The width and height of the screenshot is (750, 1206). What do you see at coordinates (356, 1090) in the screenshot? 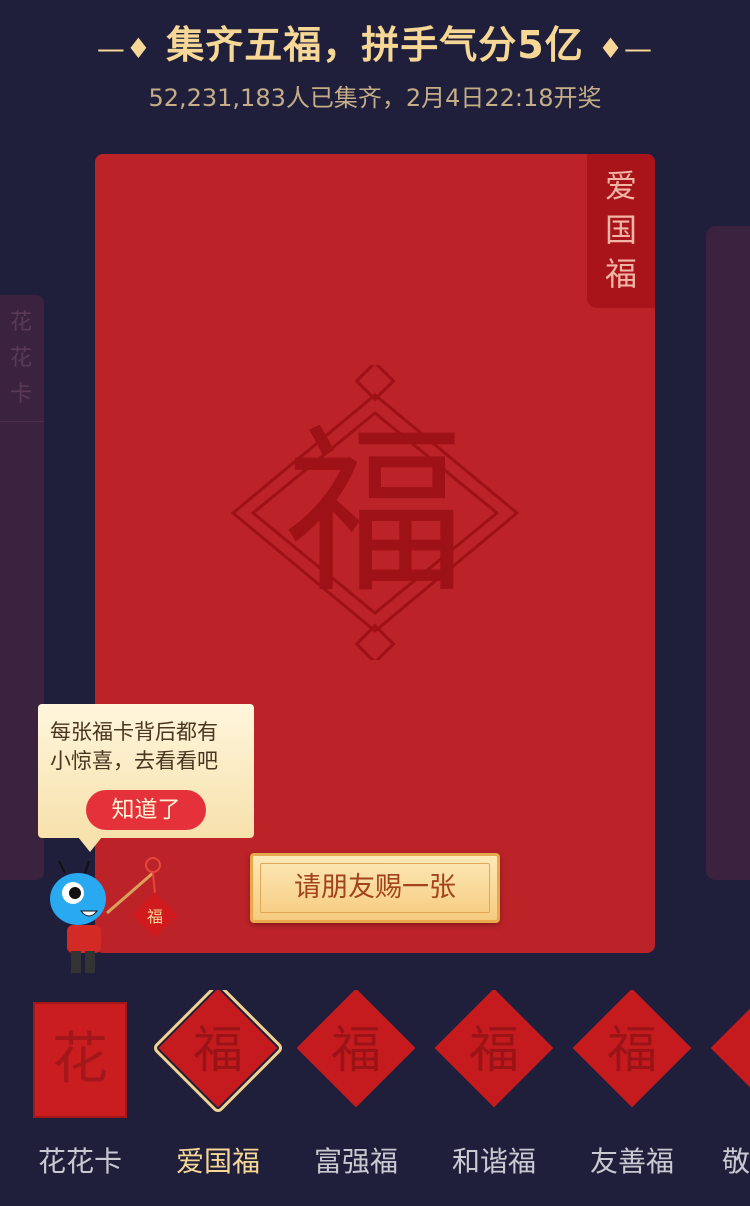
I see `tab-fuqiangfu: 福 富强福` at bounding box center [356, 1090].